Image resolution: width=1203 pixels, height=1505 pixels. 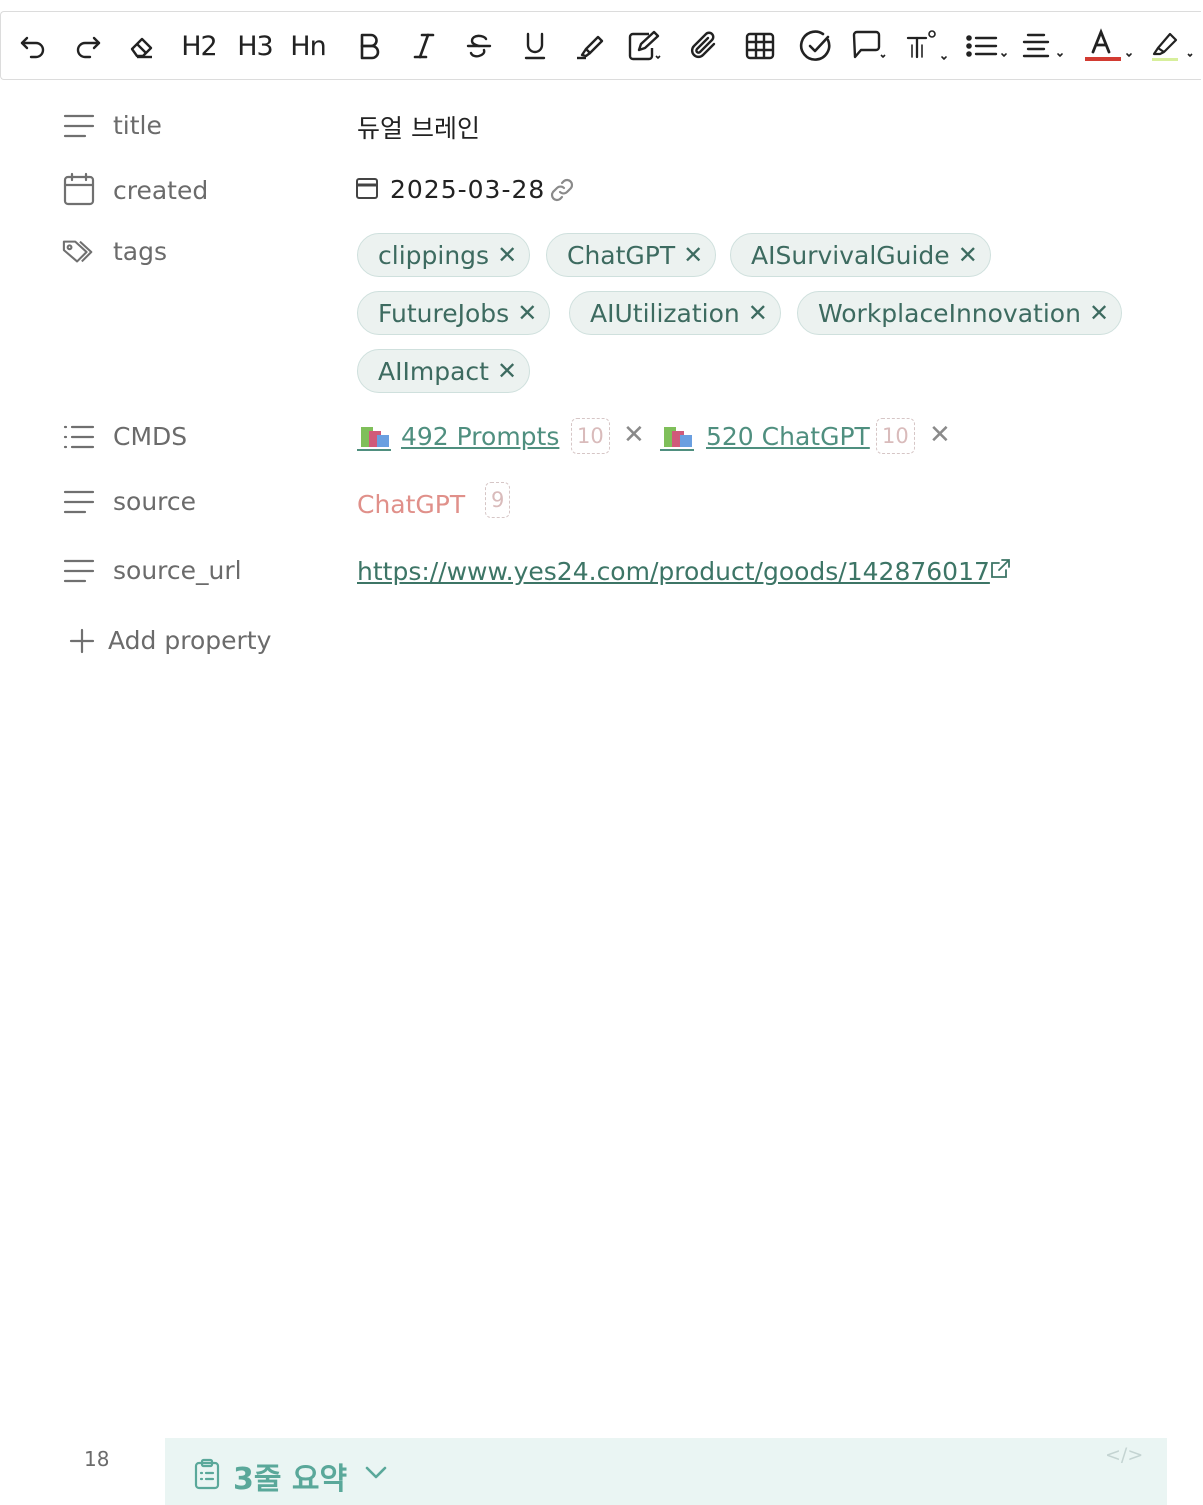 What do you see at coordinates (433, 371) in the screenshot?
I see `tag-label: AIImpact` at bounding box center [433, 371].